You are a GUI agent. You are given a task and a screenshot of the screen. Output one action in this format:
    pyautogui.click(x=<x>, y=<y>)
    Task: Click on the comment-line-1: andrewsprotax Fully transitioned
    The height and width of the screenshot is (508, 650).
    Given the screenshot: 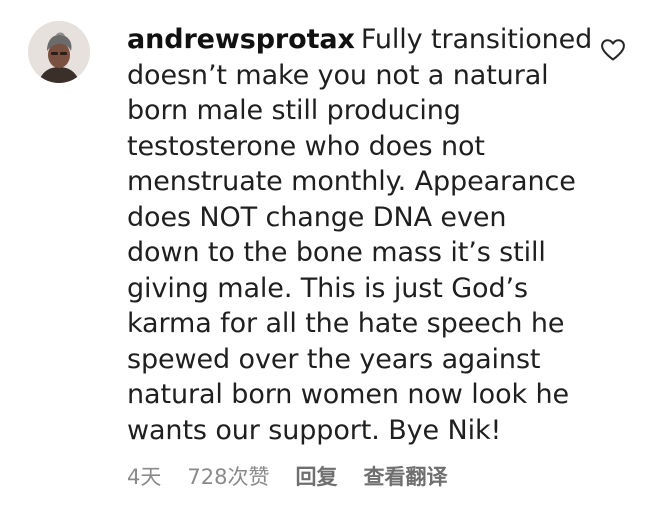 What is the action you would take?
    pyautogui.click(x=362, y=40)
    